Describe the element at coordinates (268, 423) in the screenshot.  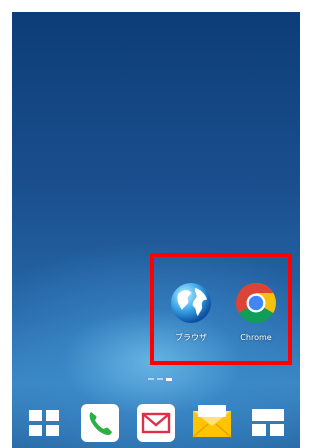
I see `widget-list-icon` at that location.